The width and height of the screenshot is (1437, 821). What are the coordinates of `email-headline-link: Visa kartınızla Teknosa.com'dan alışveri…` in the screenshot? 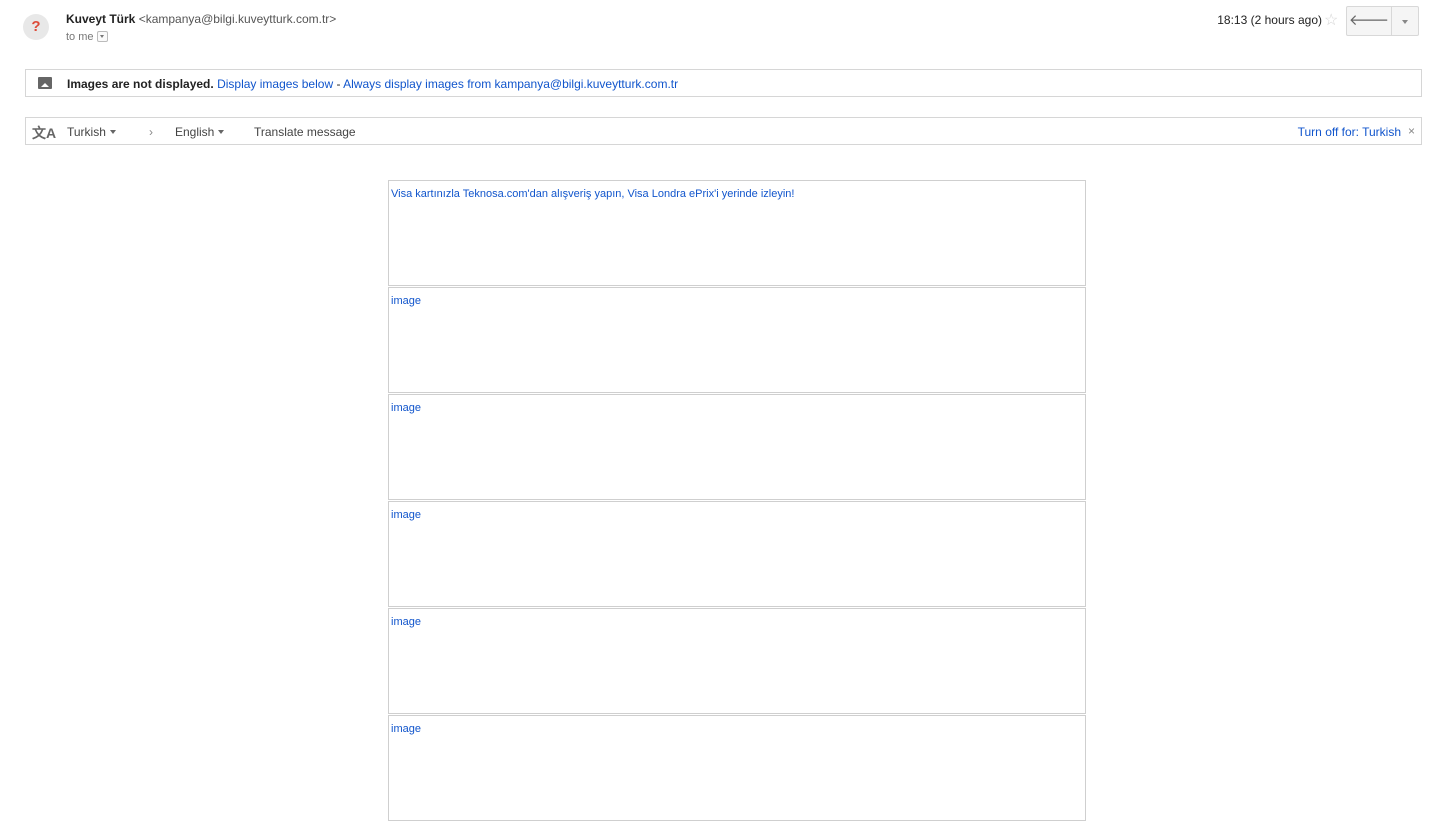 It's located at (737, 233).